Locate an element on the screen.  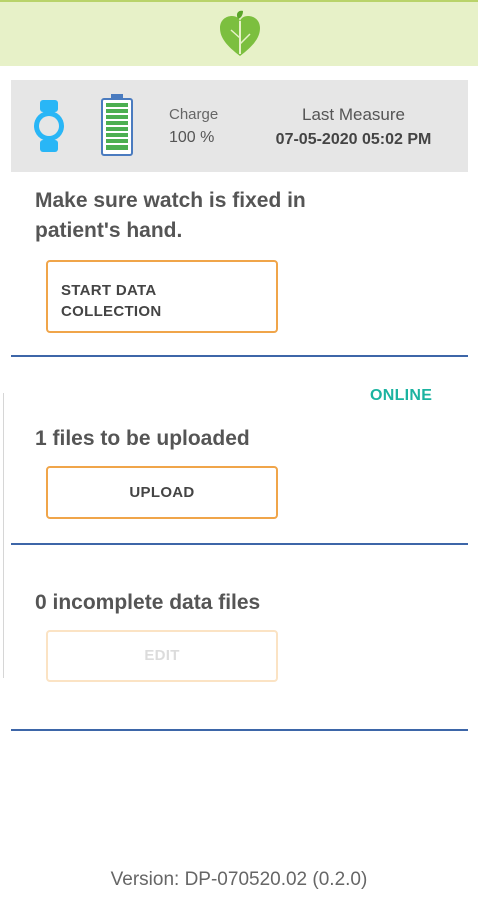
leaf-heart-logo-icon is located at coordinates (240, 33).